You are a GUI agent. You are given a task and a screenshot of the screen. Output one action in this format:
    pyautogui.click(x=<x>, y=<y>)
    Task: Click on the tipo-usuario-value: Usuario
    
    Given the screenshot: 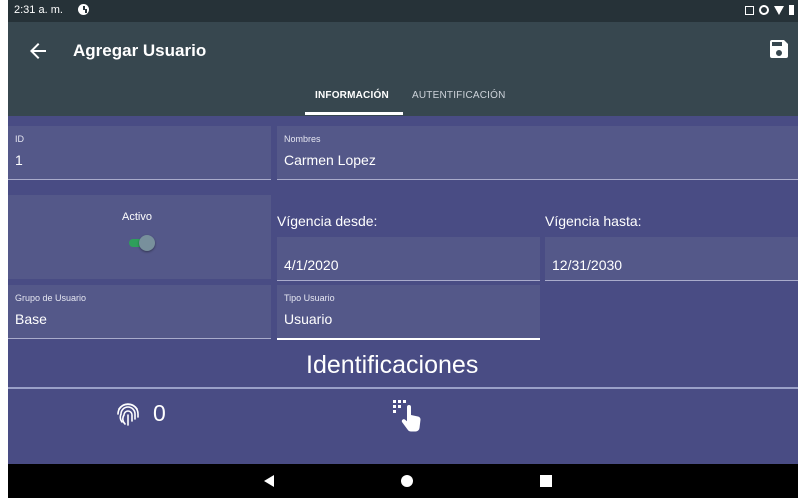 What is the action you would take?
    pyautogui.click(x=308, y=319)
    